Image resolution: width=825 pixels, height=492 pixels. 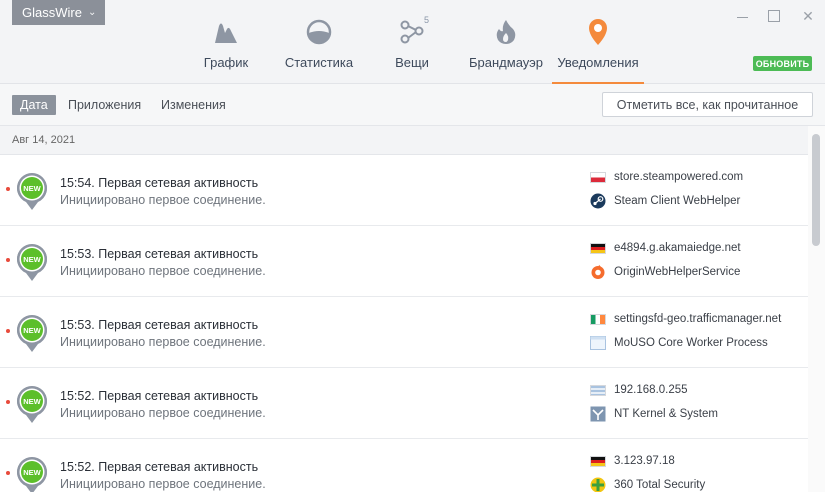 What do you see at coordinates (159, 183) in the screenshot?
I see `alert-title: 15:54. Первая сетевая активность` at bounding box center [159, 183].